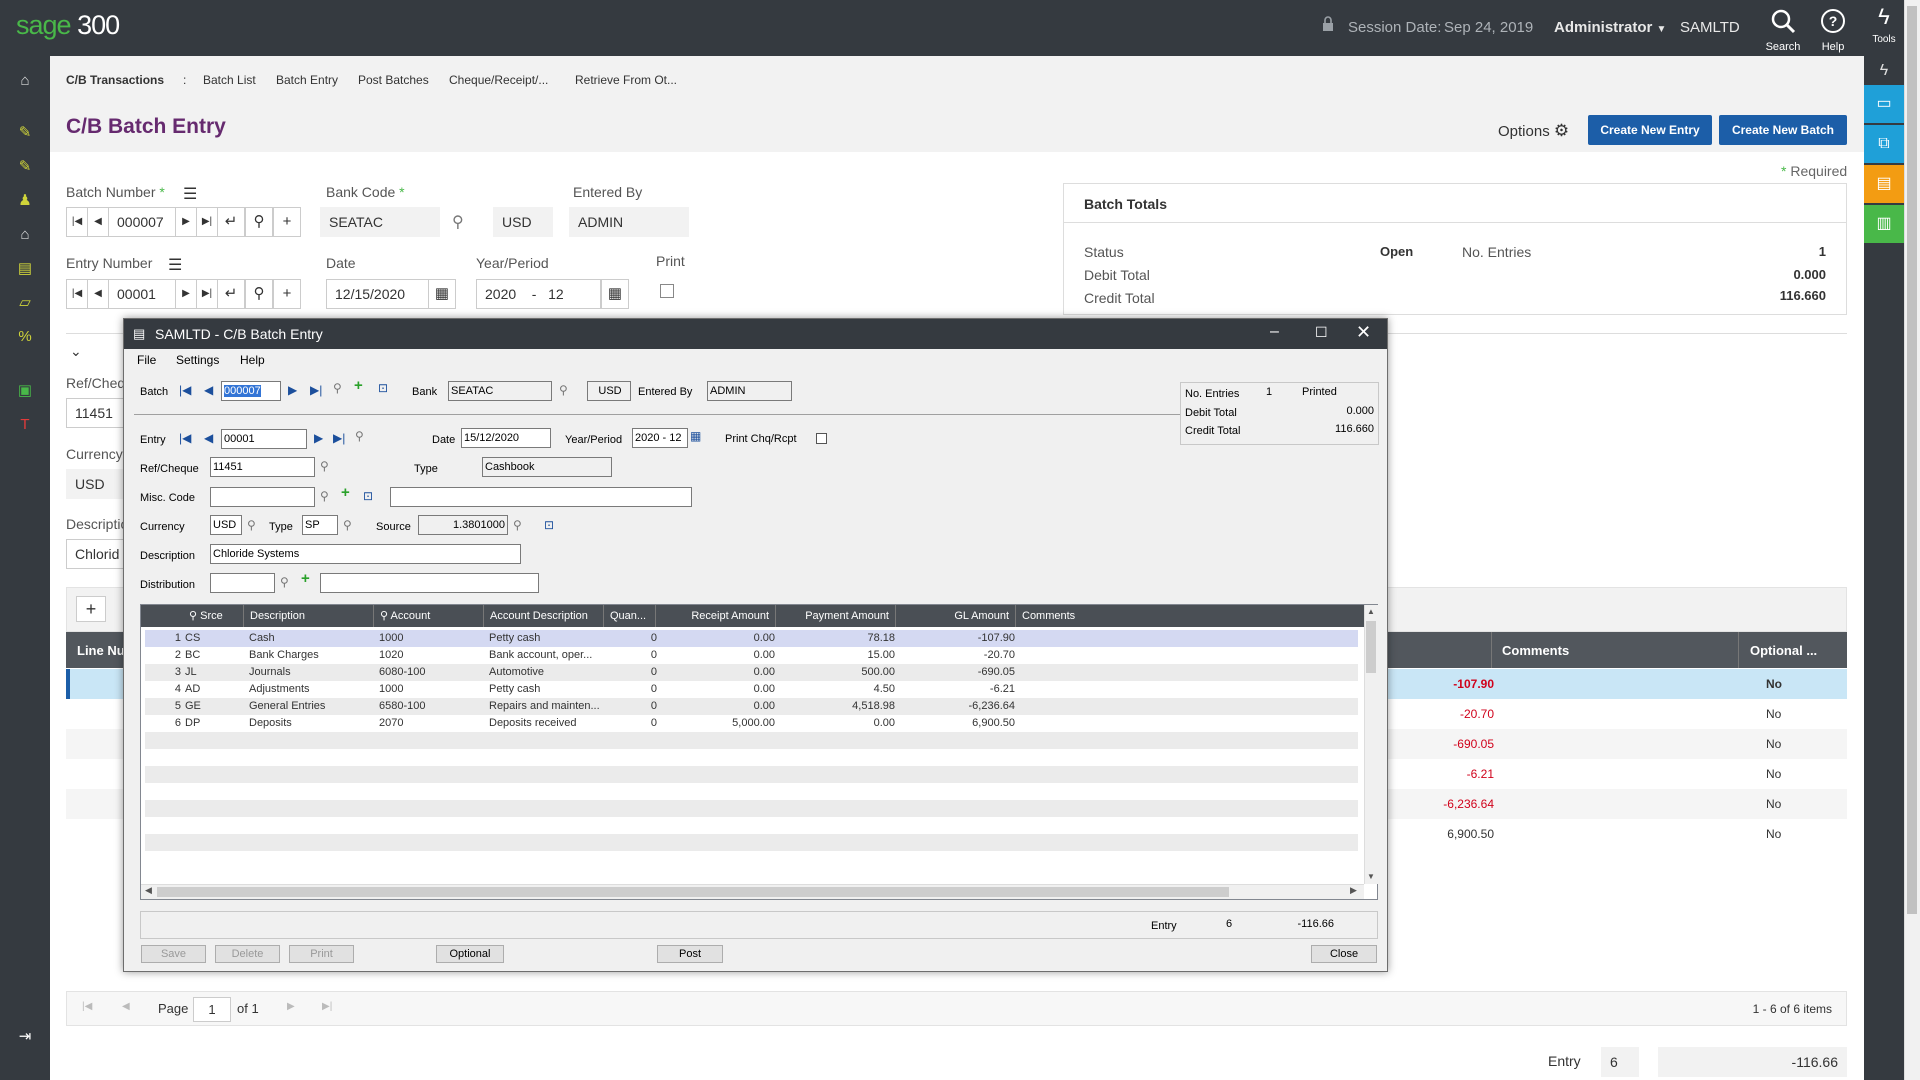 The height and width of the screenshot is (1080, 1920). Describe the element at coordinates (252, 360) in the screenshot. I see `menu-help: Help` at that location.